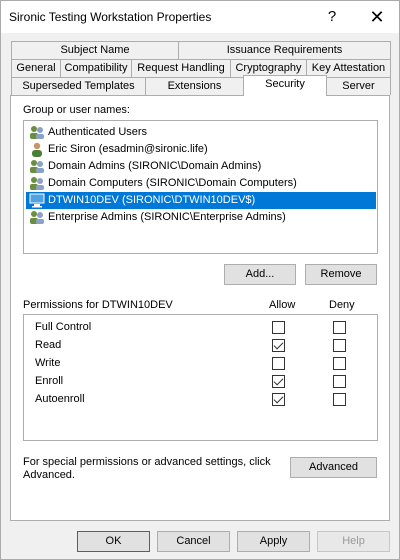 This screenshot has height=560, width=400. What do you see at coordinates (341, 274) in the screenshot?
I see `remove-button: Remove` at bounding box center [341, 274].